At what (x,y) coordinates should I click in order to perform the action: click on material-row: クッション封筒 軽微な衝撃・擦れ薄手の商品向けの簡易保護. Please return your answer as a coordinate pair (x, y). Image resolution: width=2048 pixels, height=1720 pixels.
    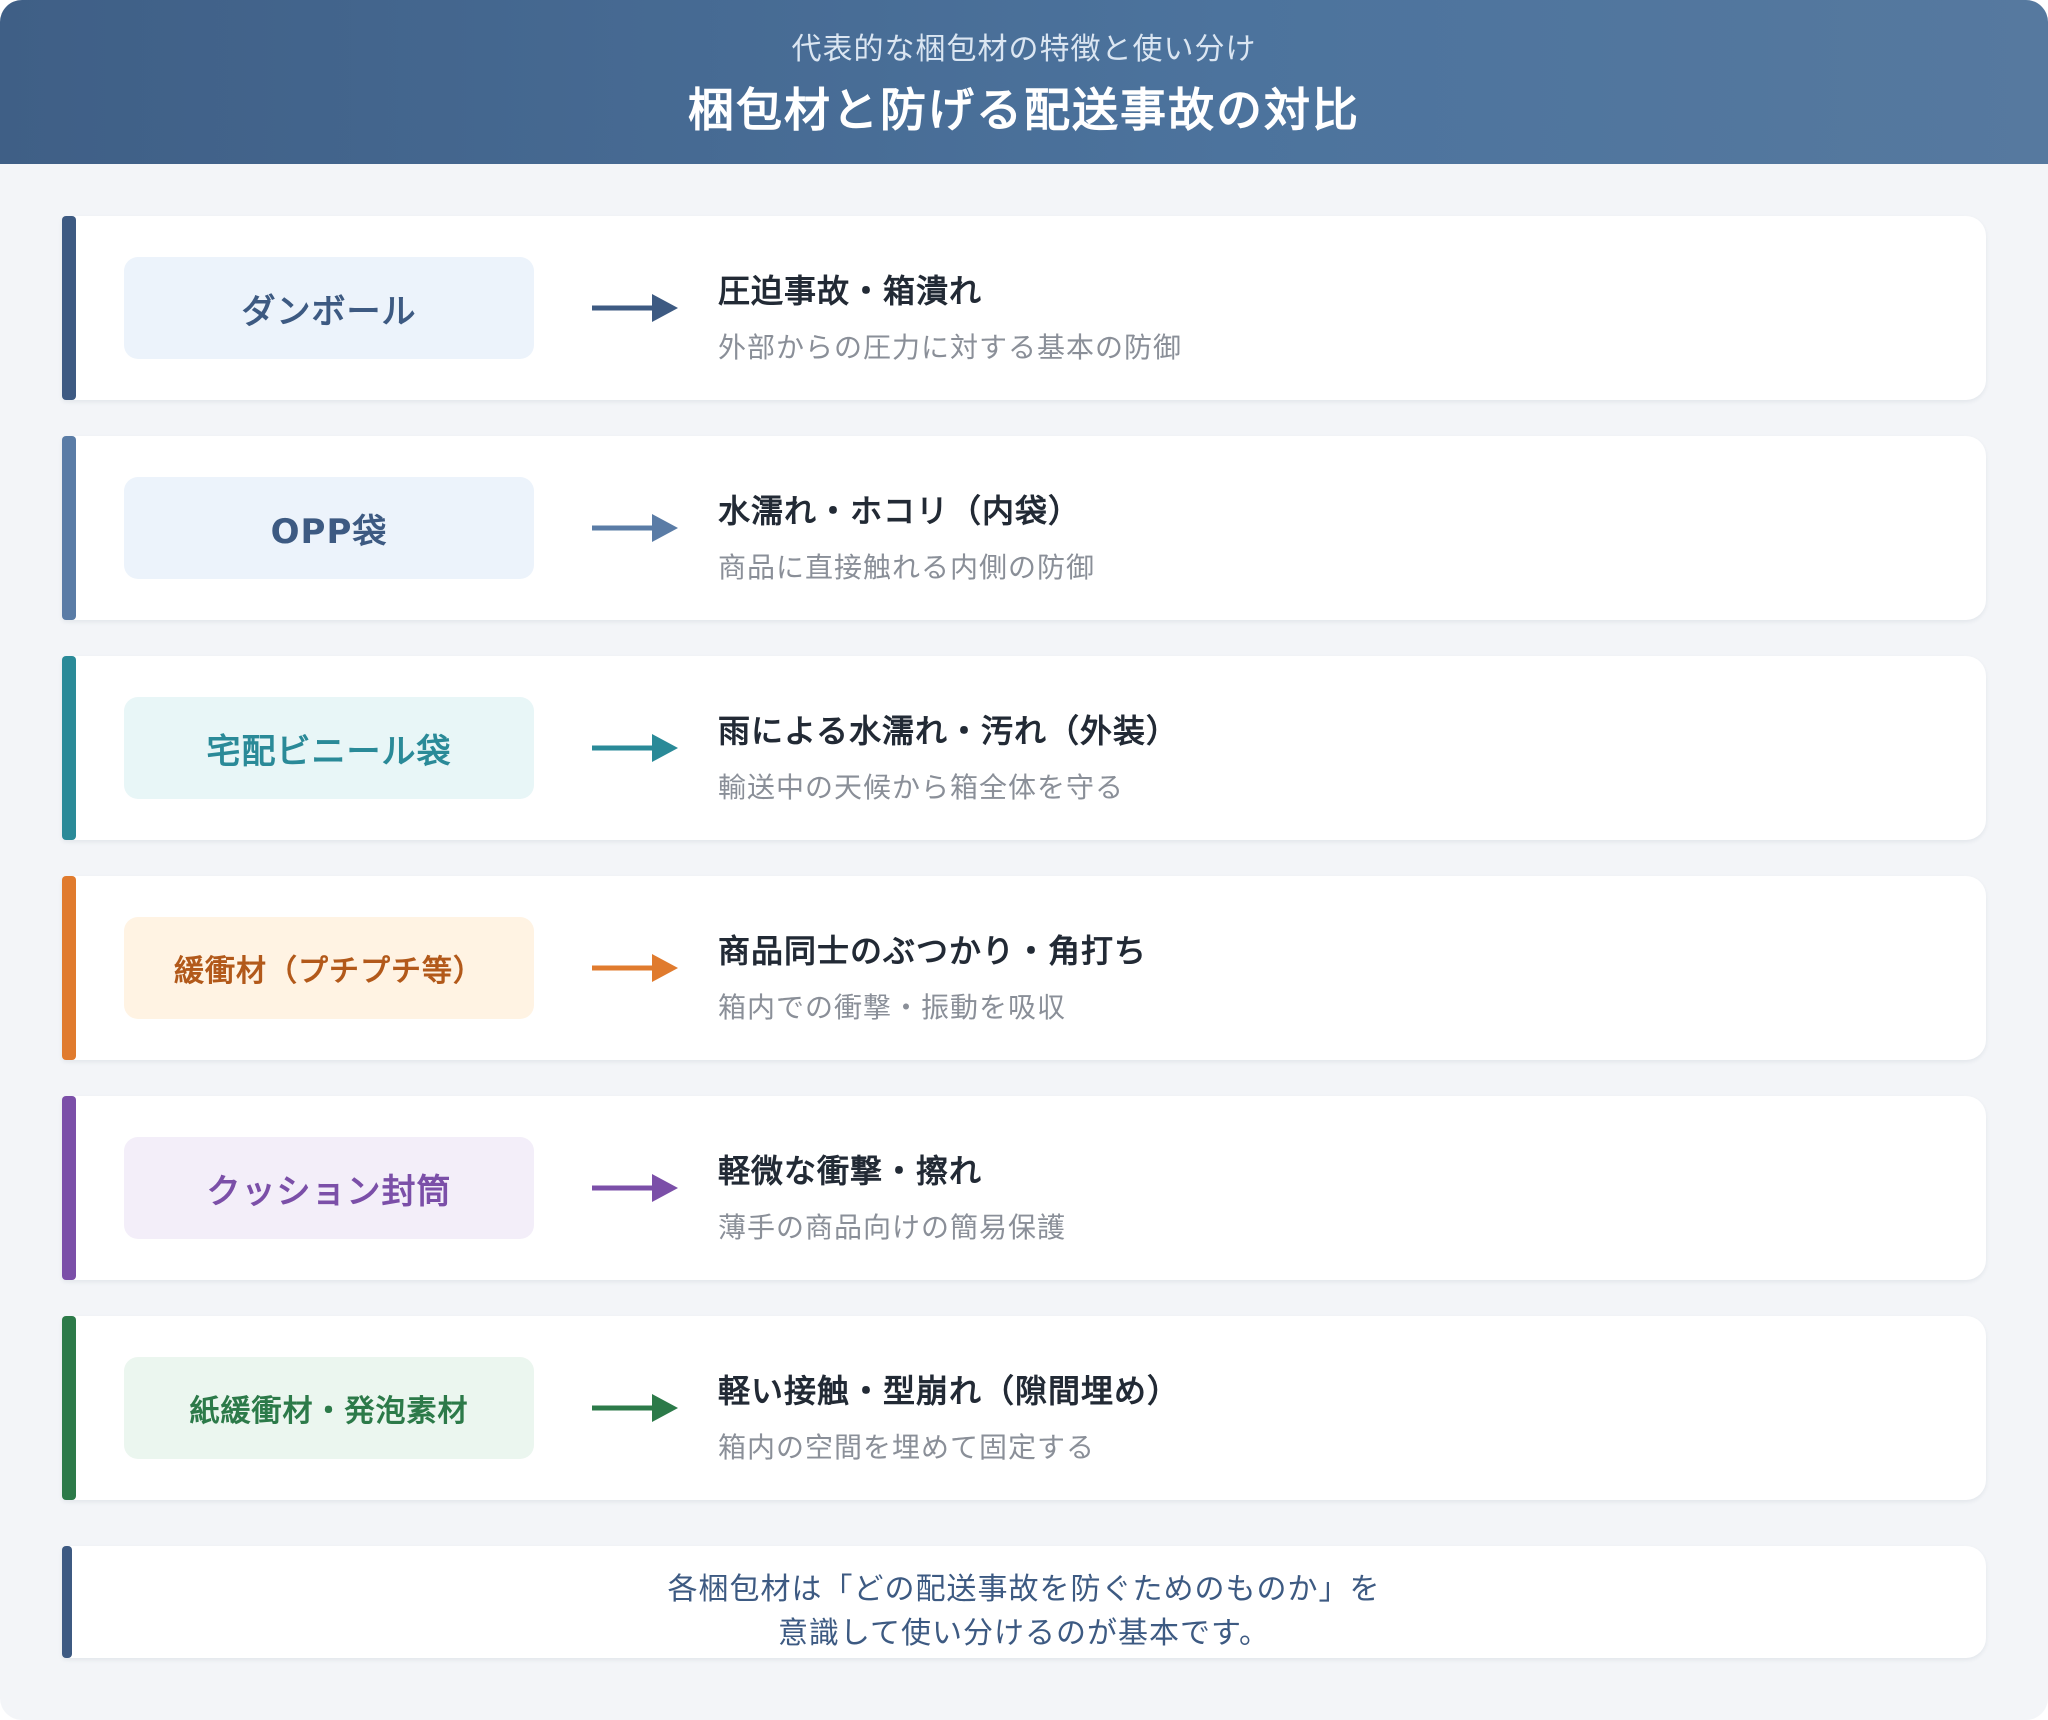
    Looking at the image, I should click on (1024, 1188).